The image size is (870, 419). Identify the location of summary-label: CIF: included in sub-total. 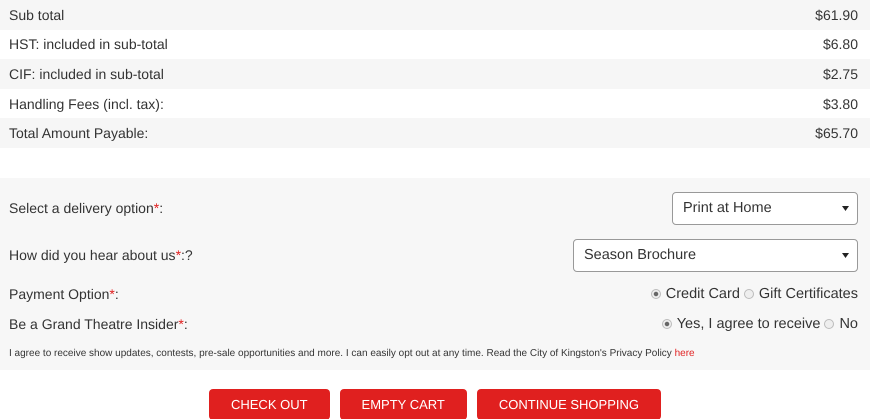
(86, 74).